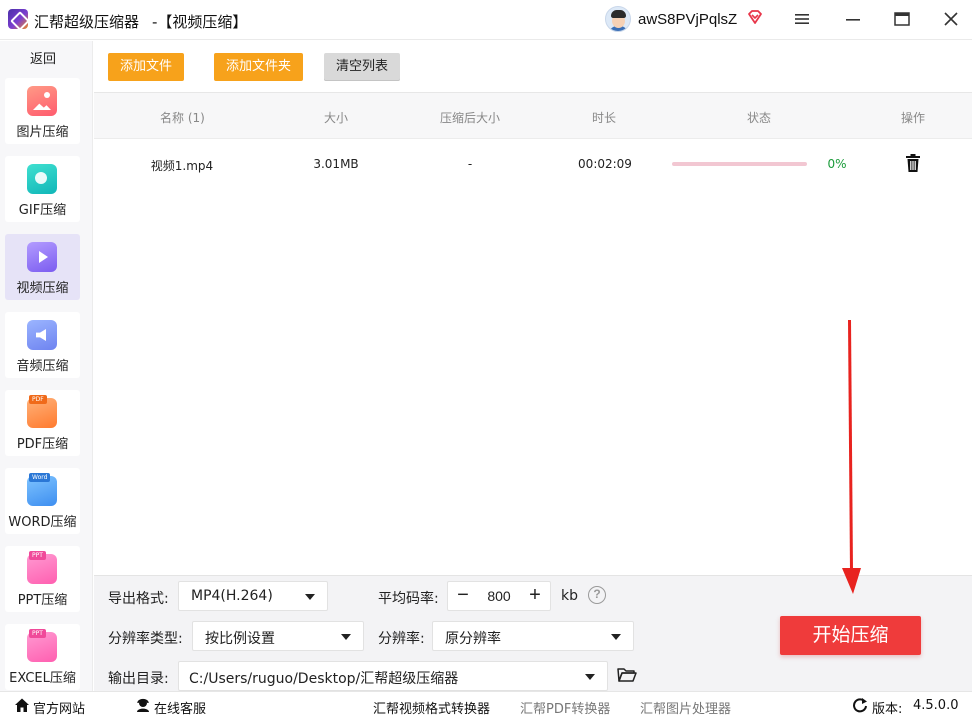 This screenshot has width=972, height=719. Describe the element at coordinates (362, 67) in the screenshot. I see `clear-list-button: 清空列表` at that location.